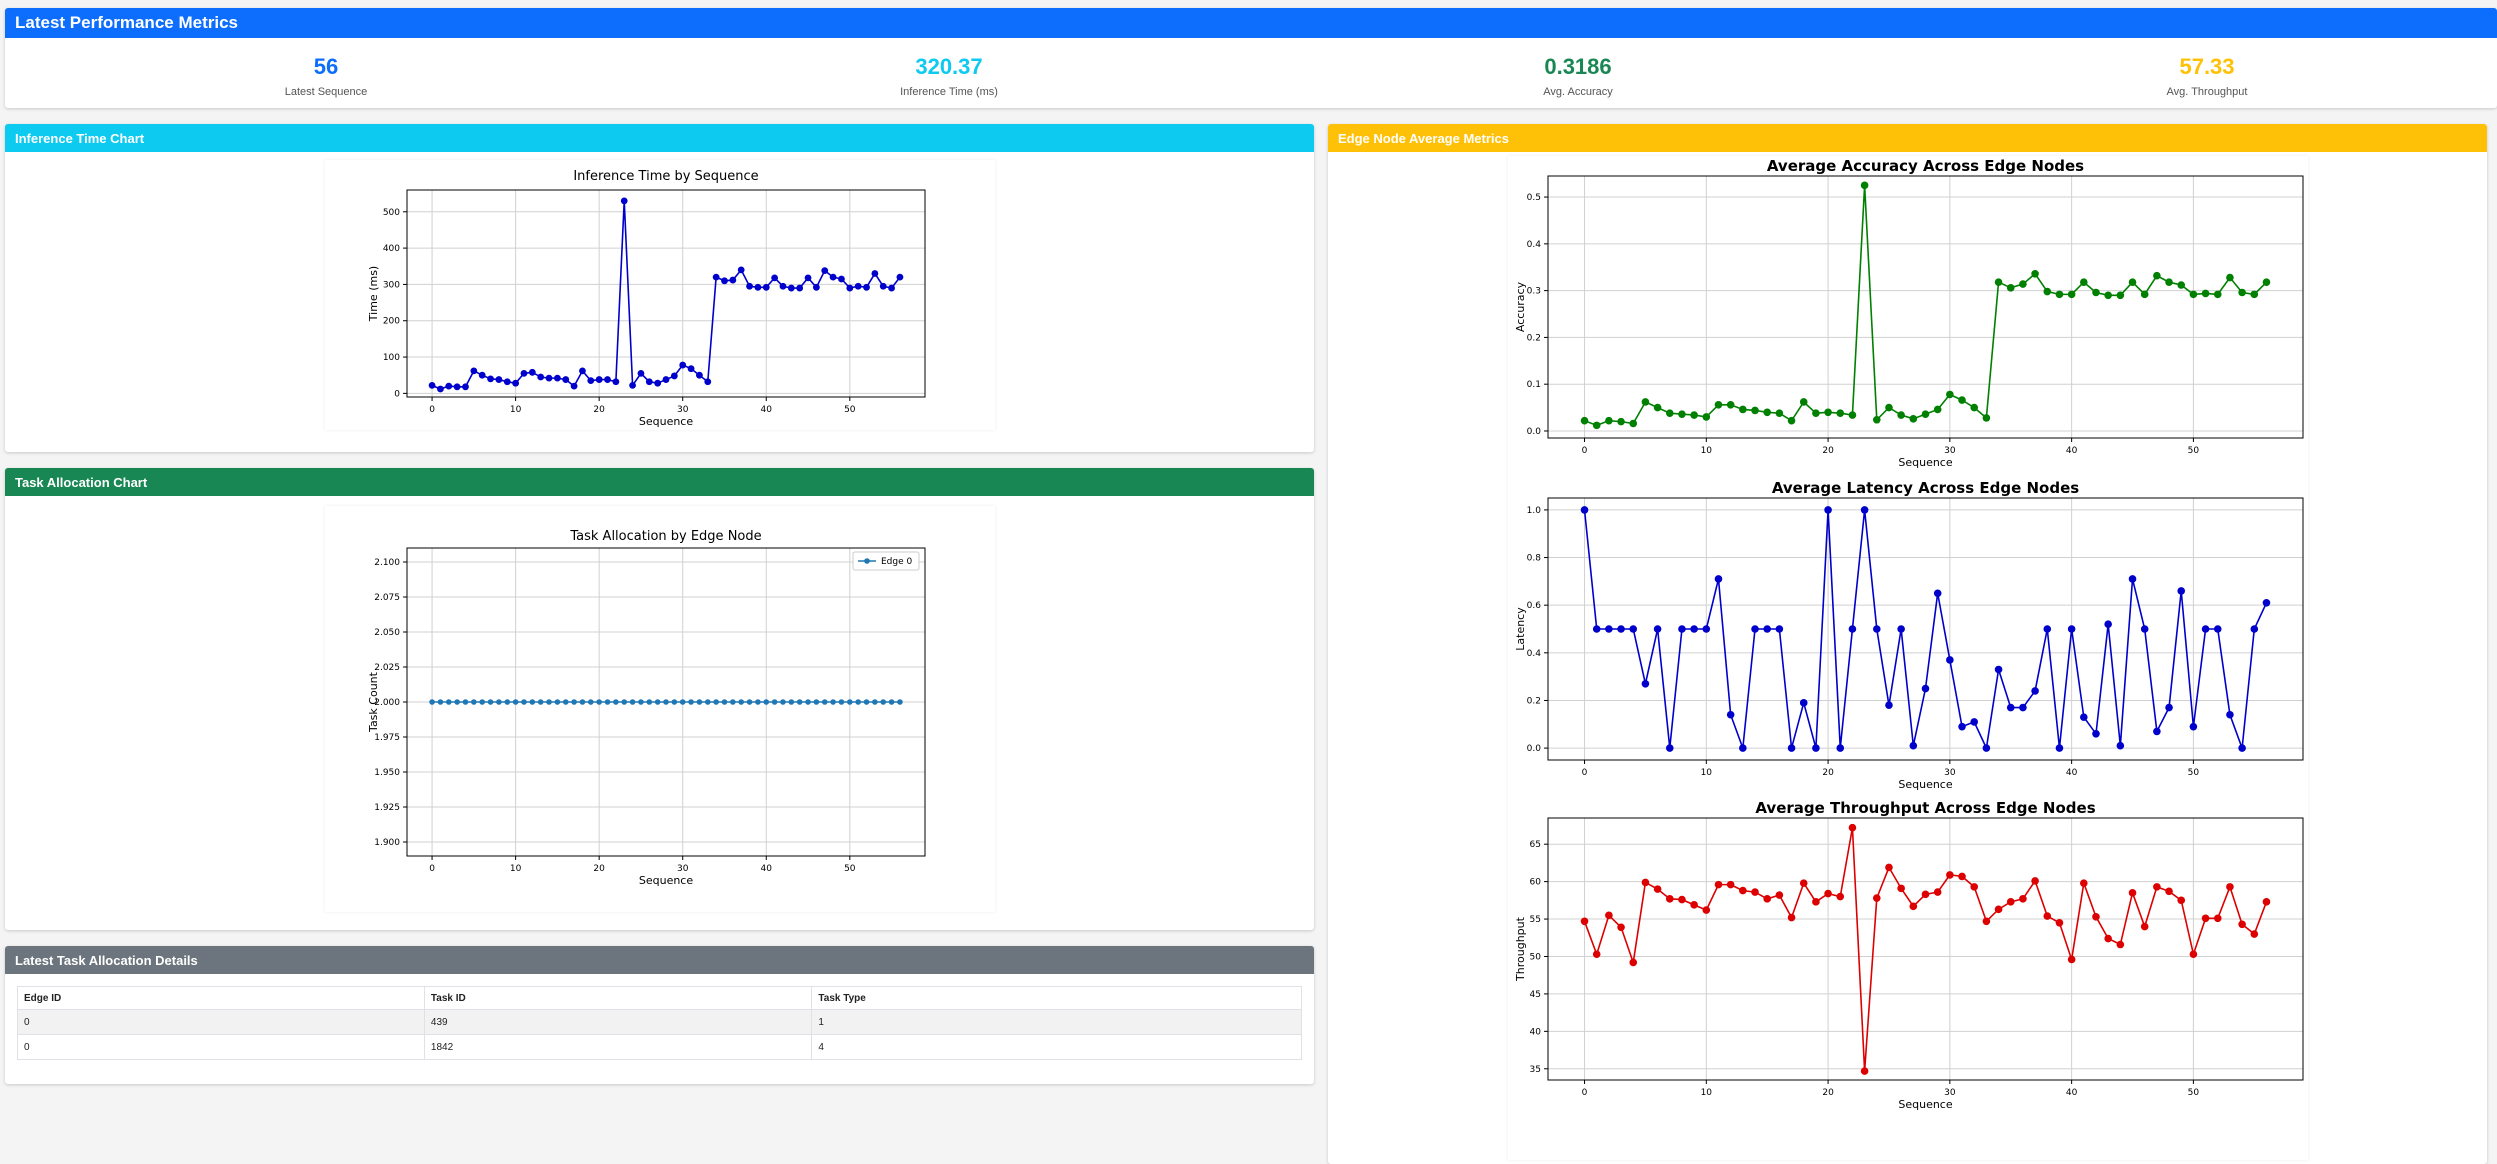  What do you see at coordinates (221, 1047) in the screenshot?
I see `table-cell: 0` at bounding box center [221, 1047].